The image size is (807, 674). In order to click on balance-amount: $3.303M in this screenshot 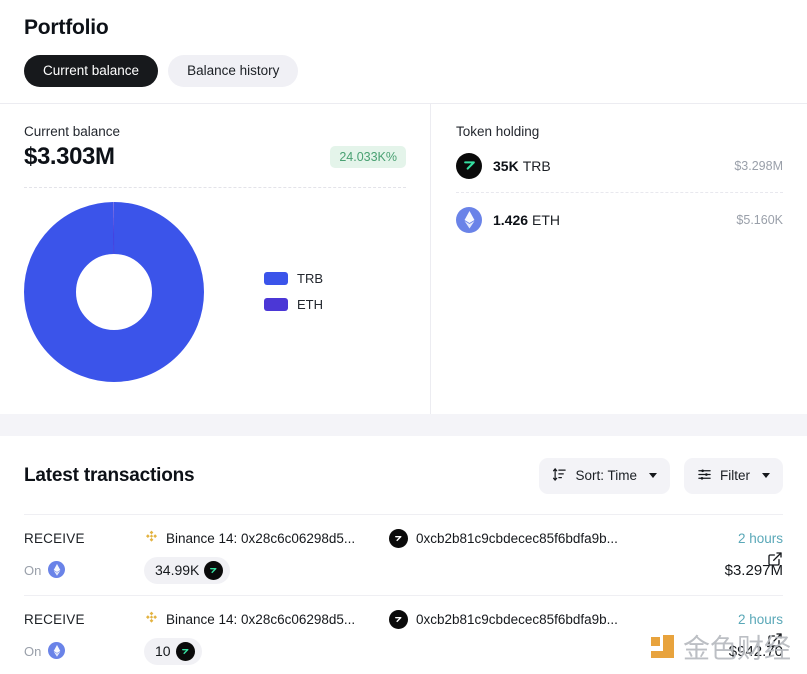, I will do `click(69, 156)`.